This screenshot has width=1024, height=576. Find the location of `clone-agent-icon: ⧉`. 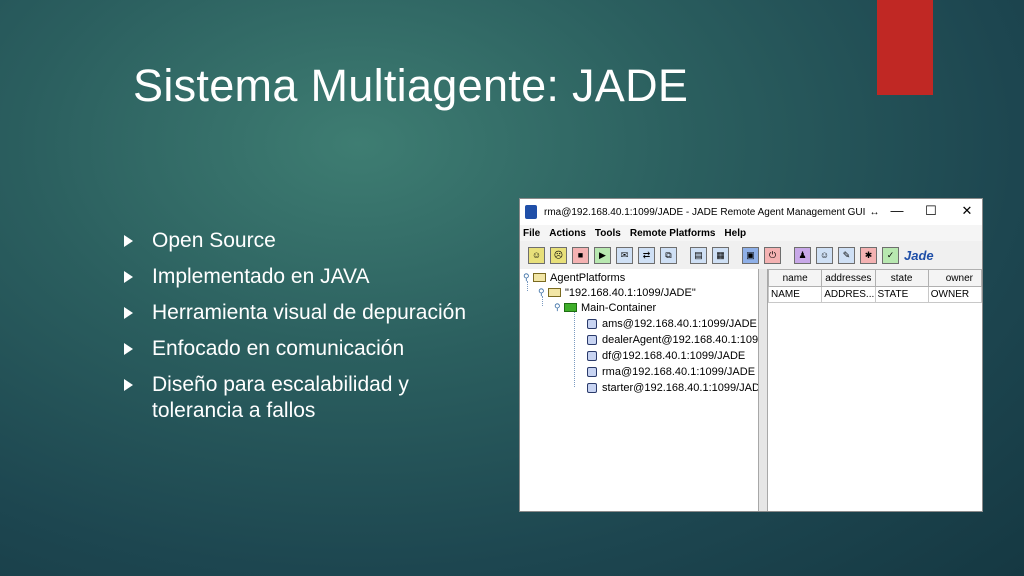

clone-agent-icon: ⧉ is located at coordinates (668, 255).